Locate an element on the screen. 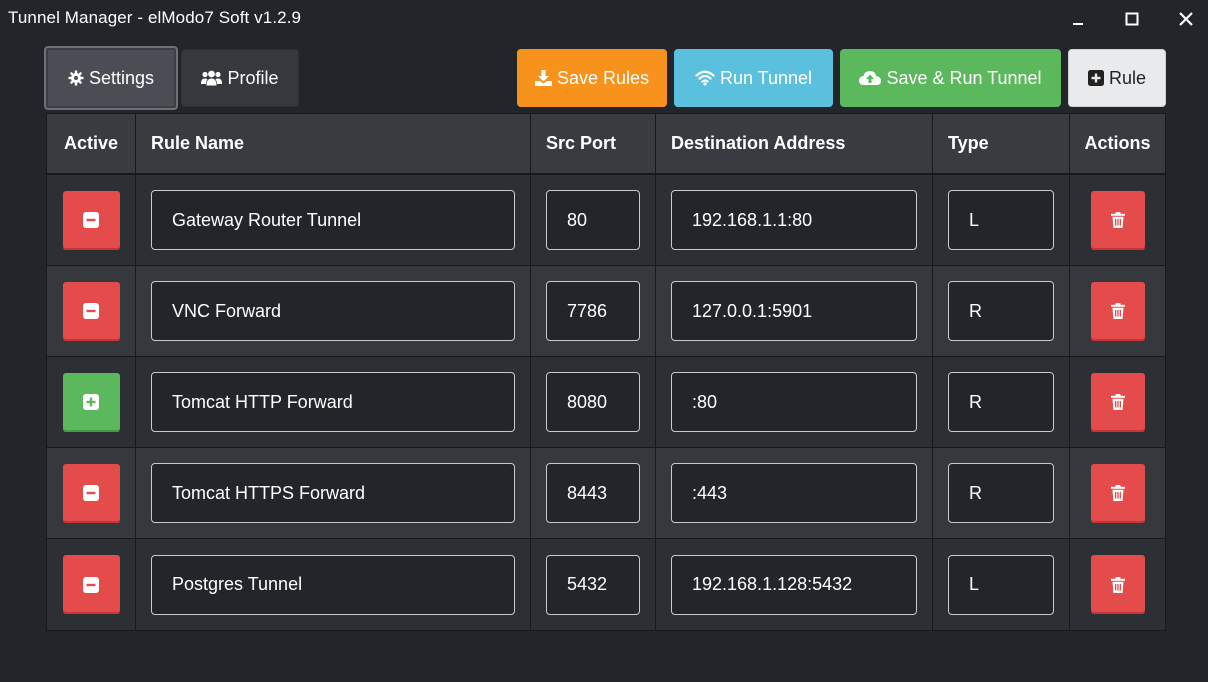 Image resolution: width=1208 pixels, height=682 pixels. window-title: Tunnel Manager - elModo7 Soft v1.2.9 is located at coordinates (155, 17).